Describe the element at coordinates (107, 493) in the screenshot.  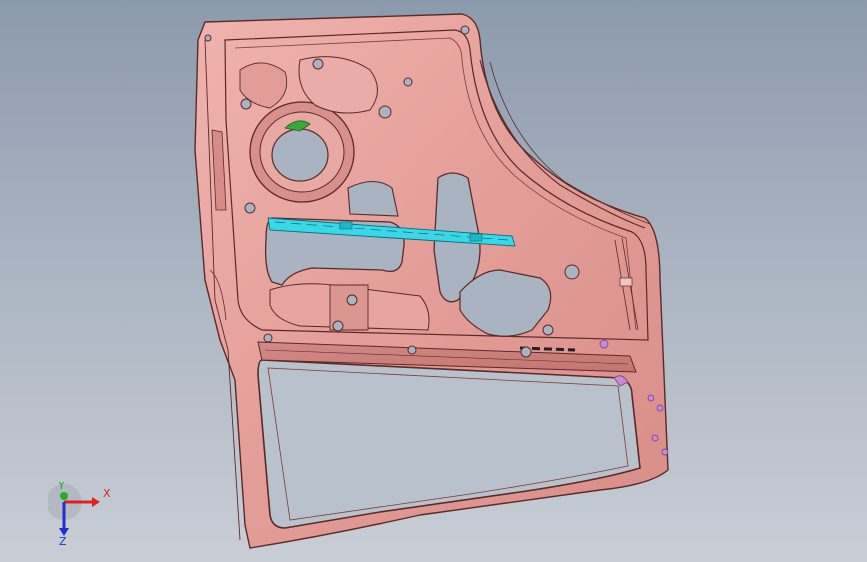
I see `x-axis-label: X` at that location.